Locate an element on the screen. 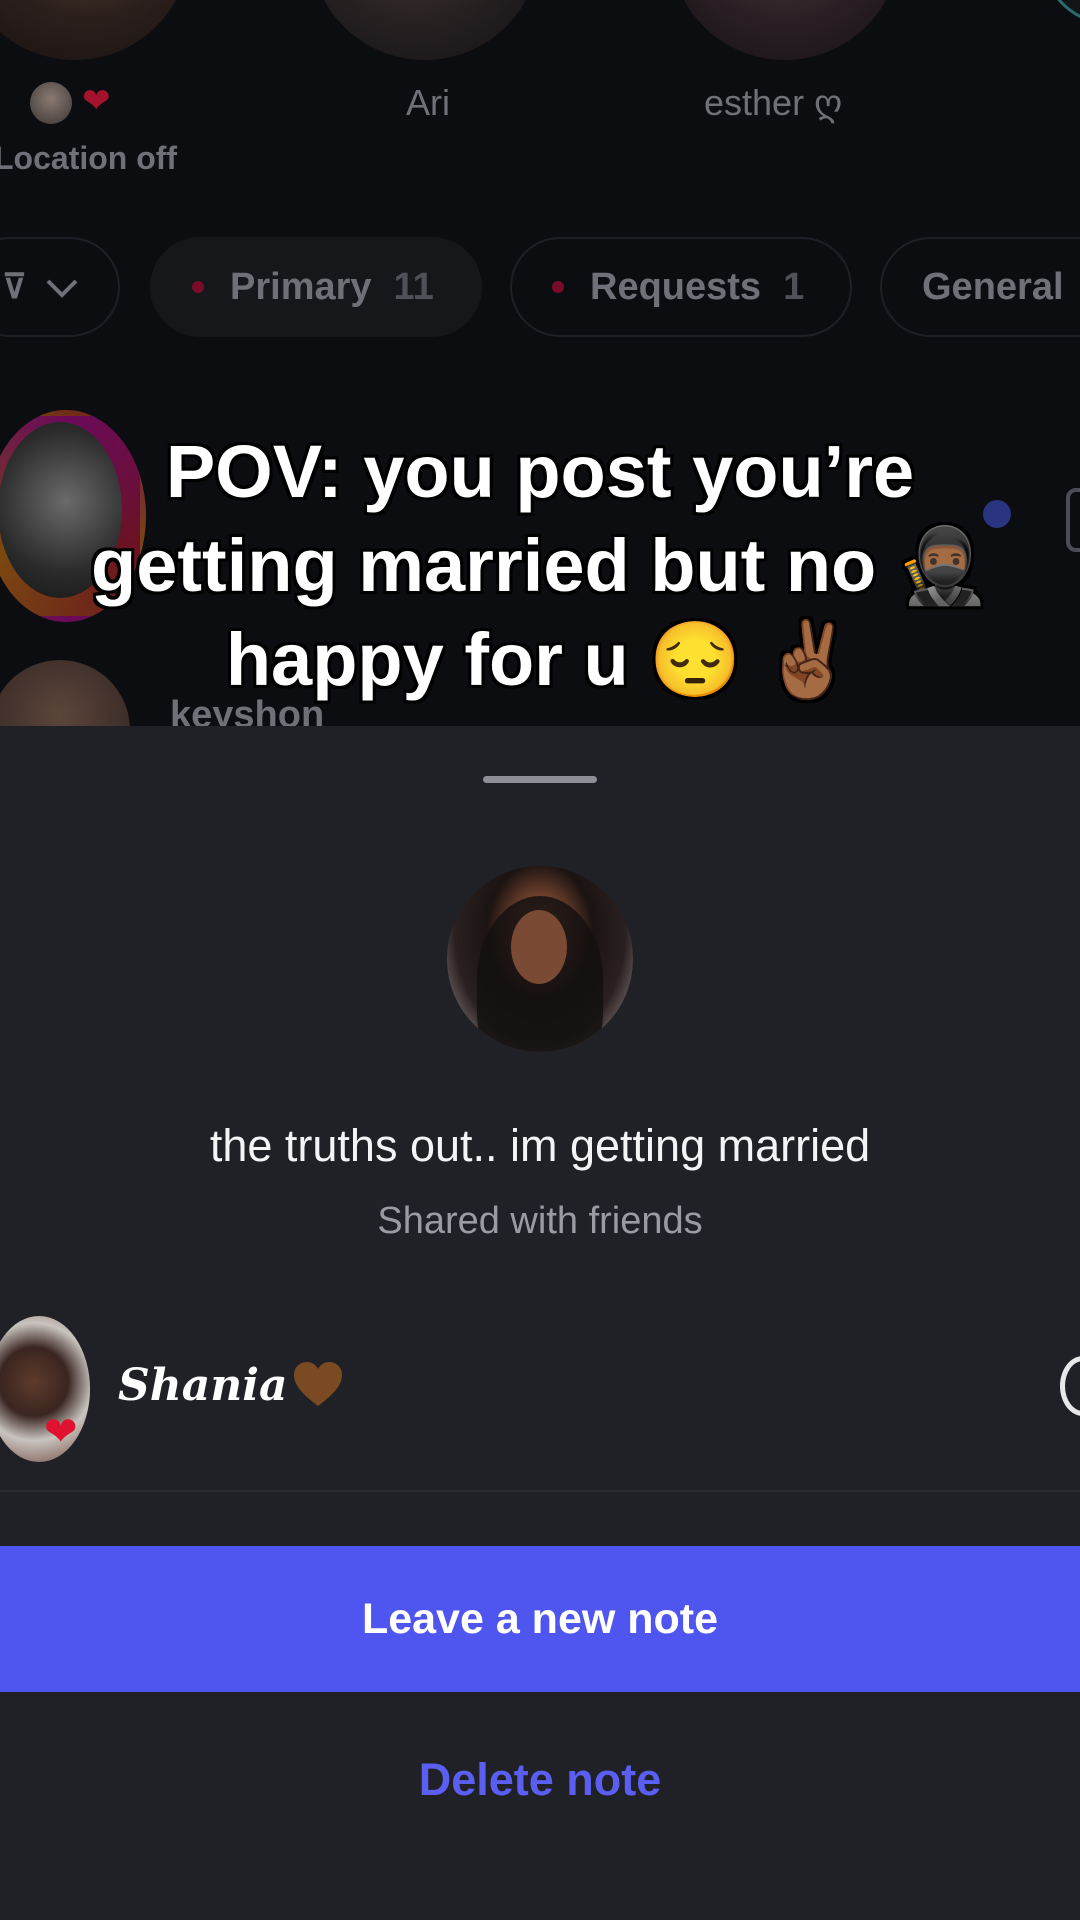 Image resolution: width=1080 pixels, height=1920 pixels. tab-primary: Primary 11 is located at coordinates (316, 287).